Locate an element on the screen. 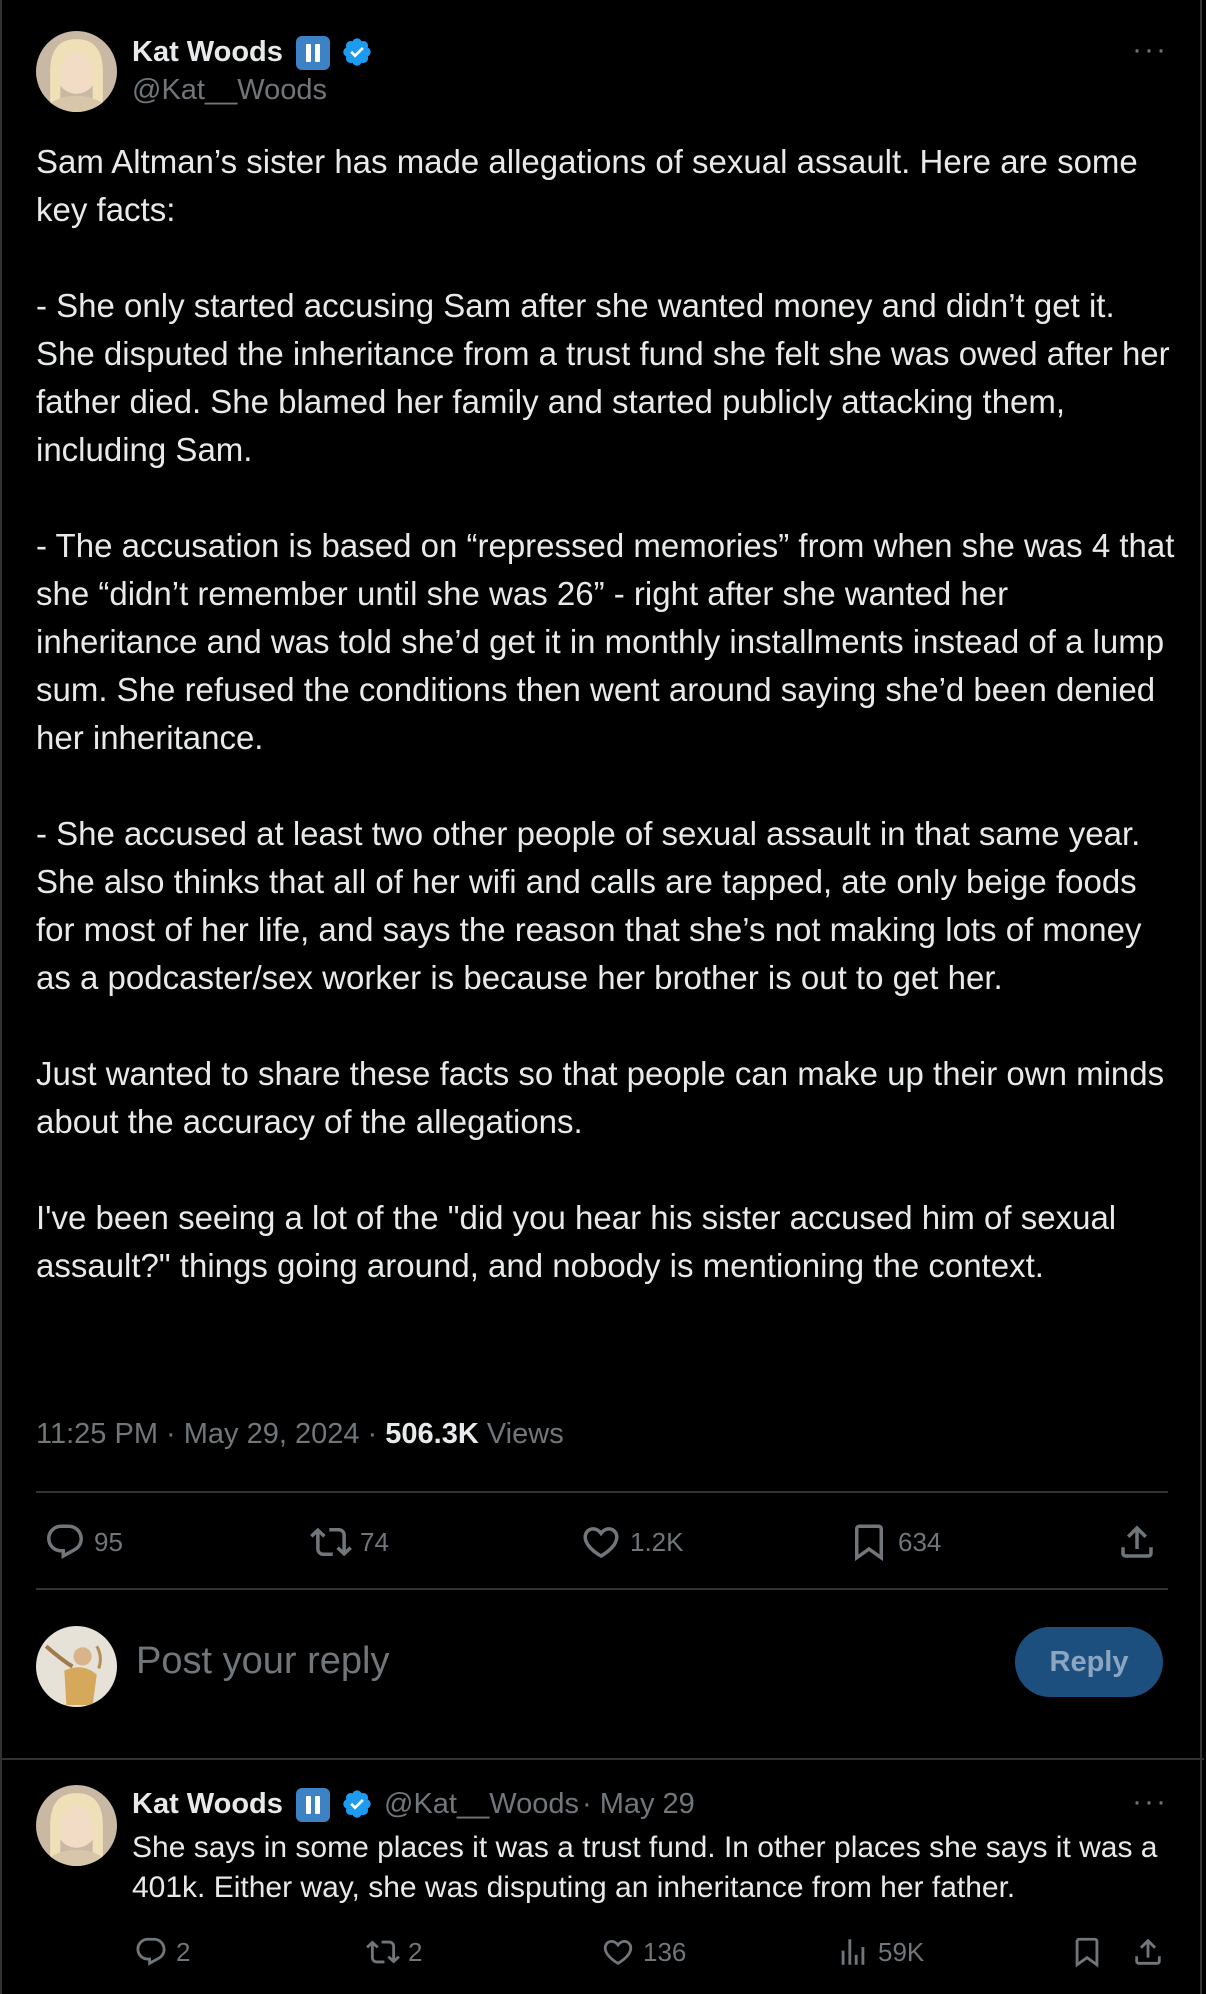 The height and width of the screenshot is (1994, 1206). views-label: Views is located at coordinates (525, 1434).